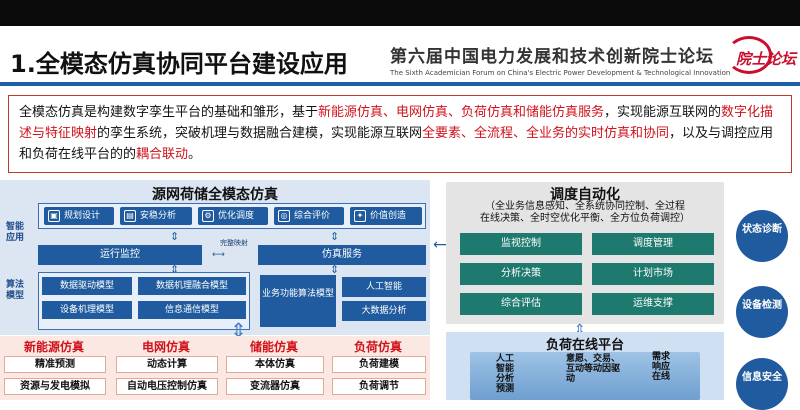 This screenshot has width=800, height=410. Describe the element at coordinates (653, 304) in the screenshot. I see `dispatch-ops-support: 运维支撑` at that location.